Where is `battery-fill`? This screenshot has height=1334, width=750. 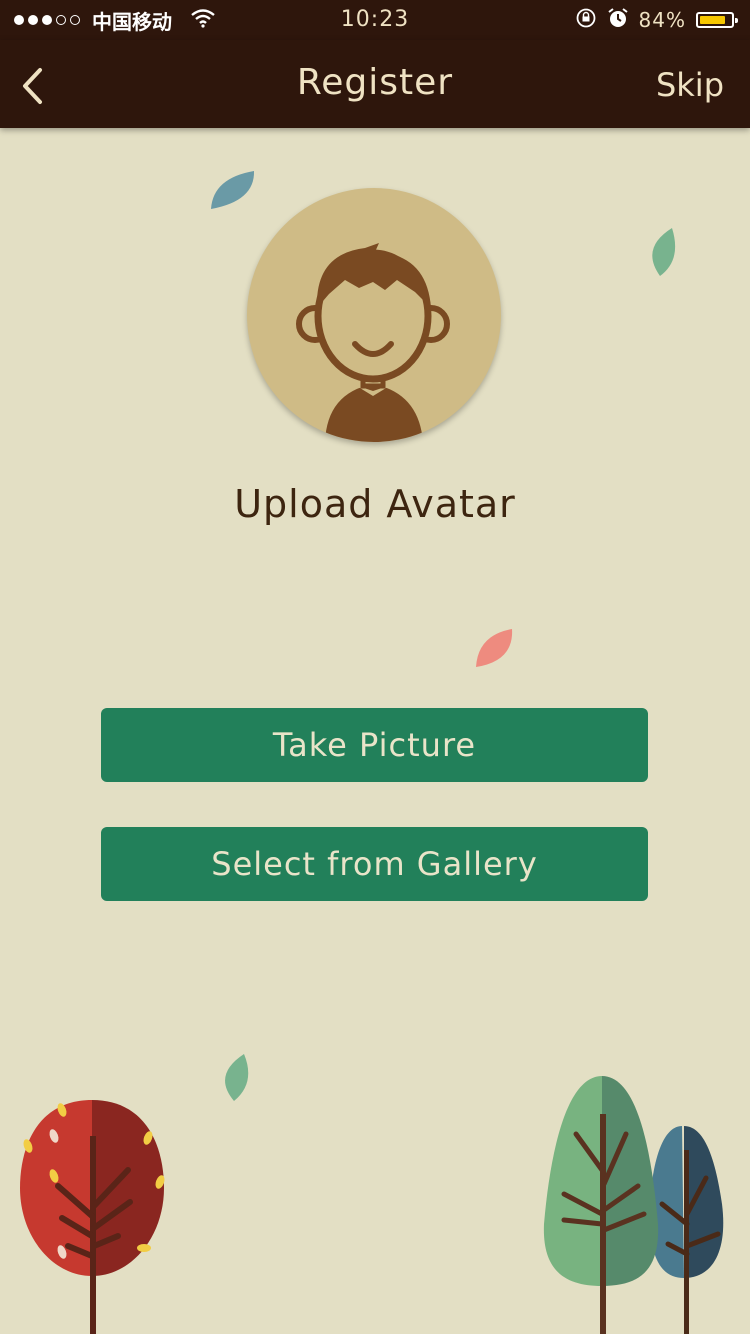
battery-fill is located at coordinates (713, 20).